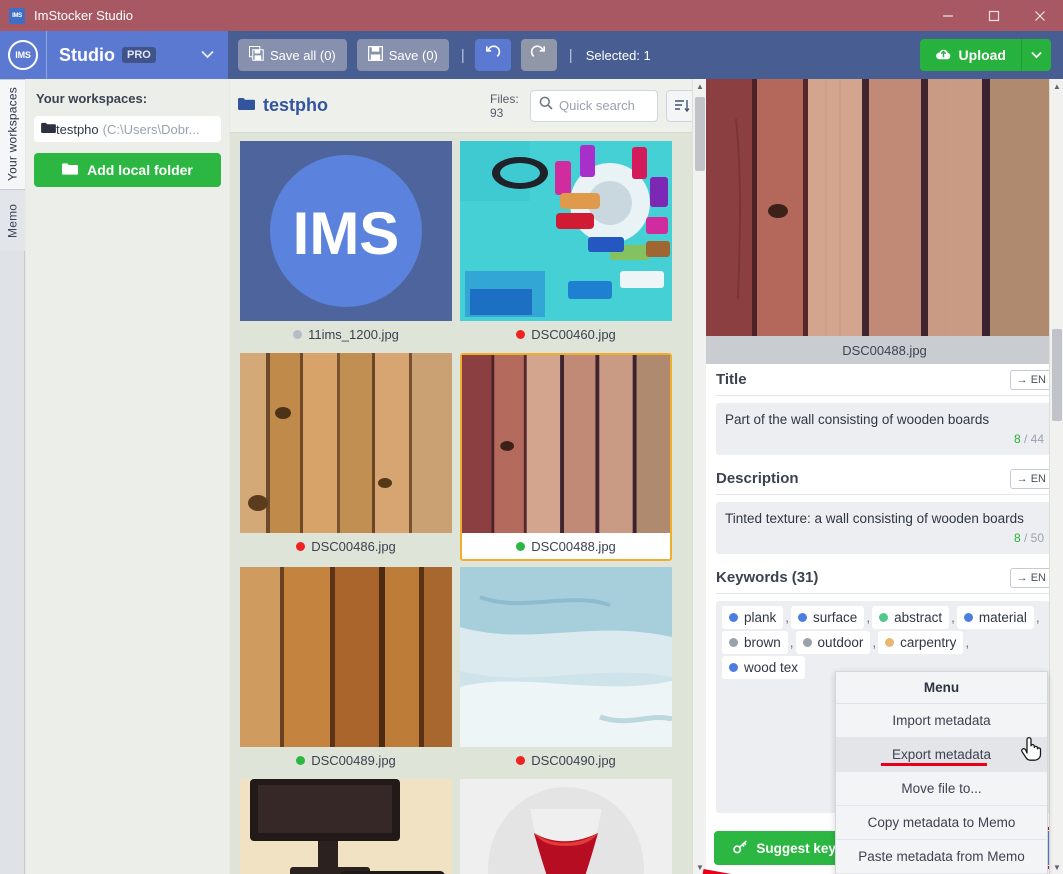  Describe the element at coordinates (948, 15) in the screenshot. I see `minimize-icon` at that location.